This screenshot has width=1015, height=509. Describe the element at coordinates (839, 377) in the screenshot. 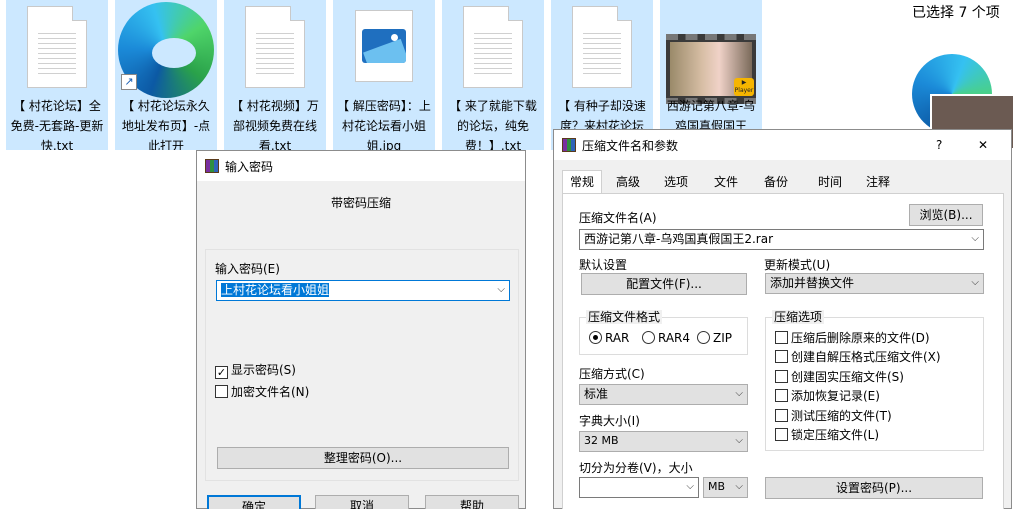

I see `option-solid: 创建固实压缩文件(S)` at that location.